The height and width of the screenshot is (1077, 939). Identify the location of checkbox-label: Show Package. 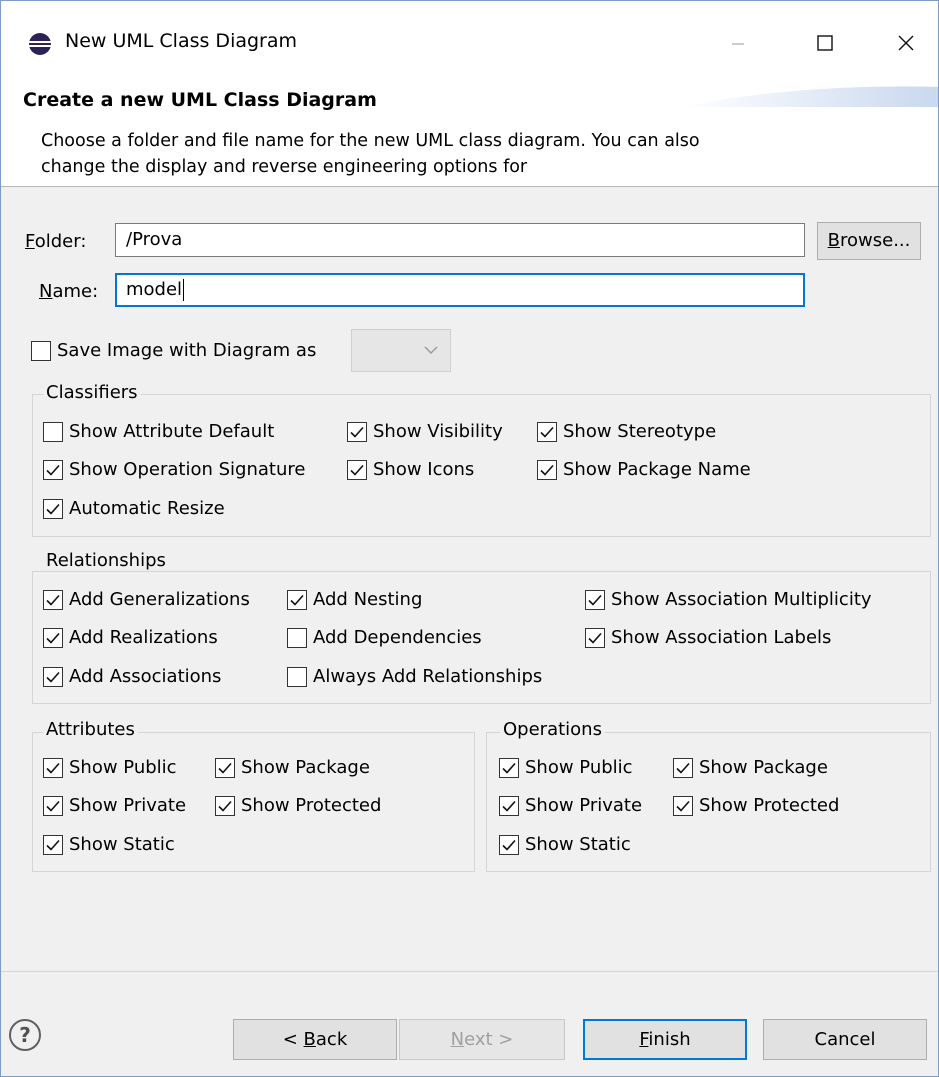
(305, 767).